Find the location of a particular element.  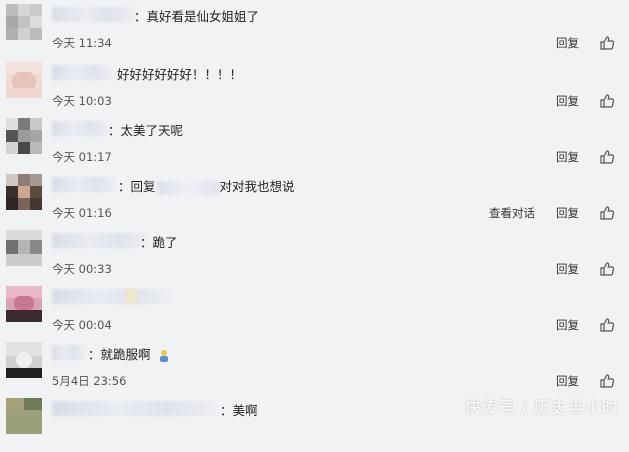

comment-text: 好好好好好好！！！！ is located at coordinates (180, 74).